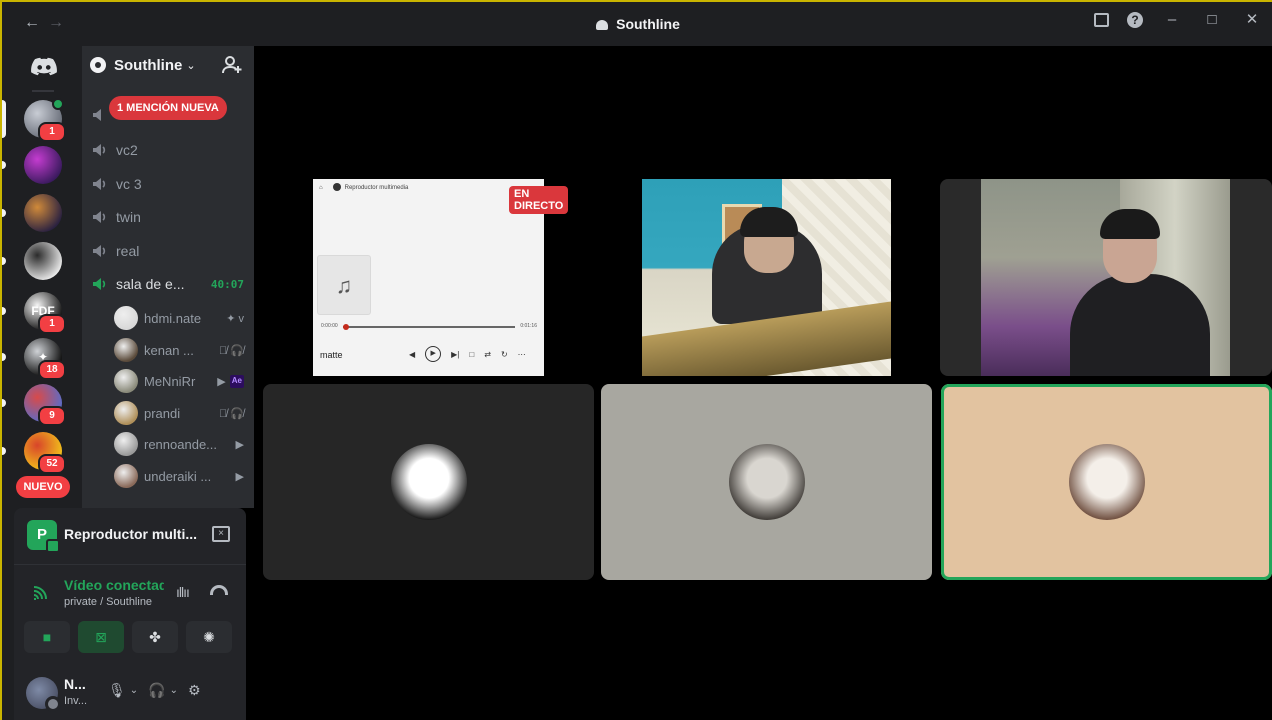 Image resolution: width=1272 pixels, height=720 pixels. Describe the element at coordinates (331, 355) in the screenshot. I see `track-name: matte` at that location.